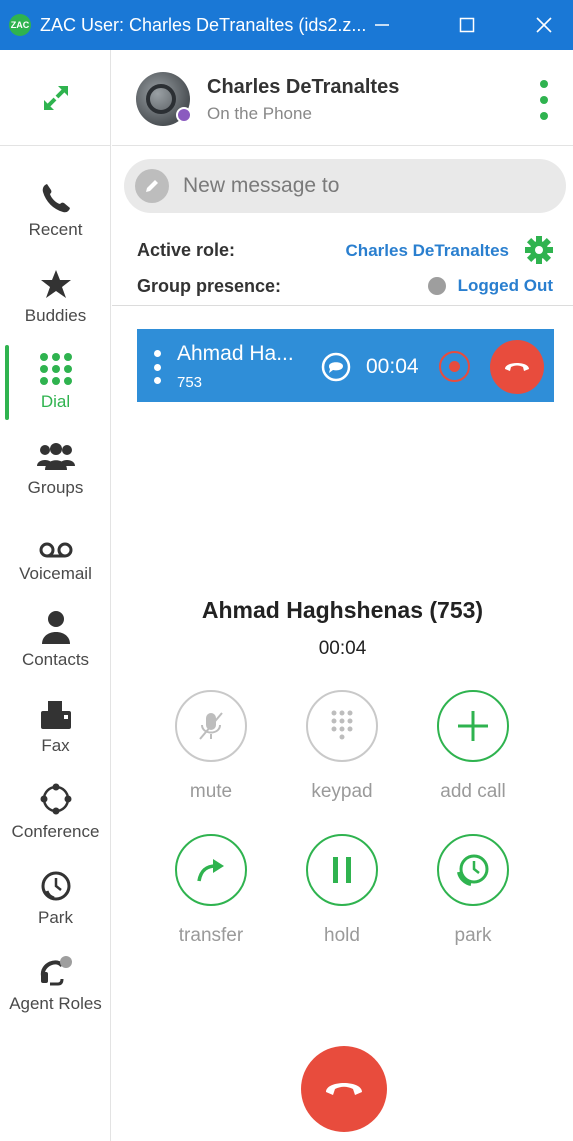  I want to click on pencil-icon, so click(152, 186).